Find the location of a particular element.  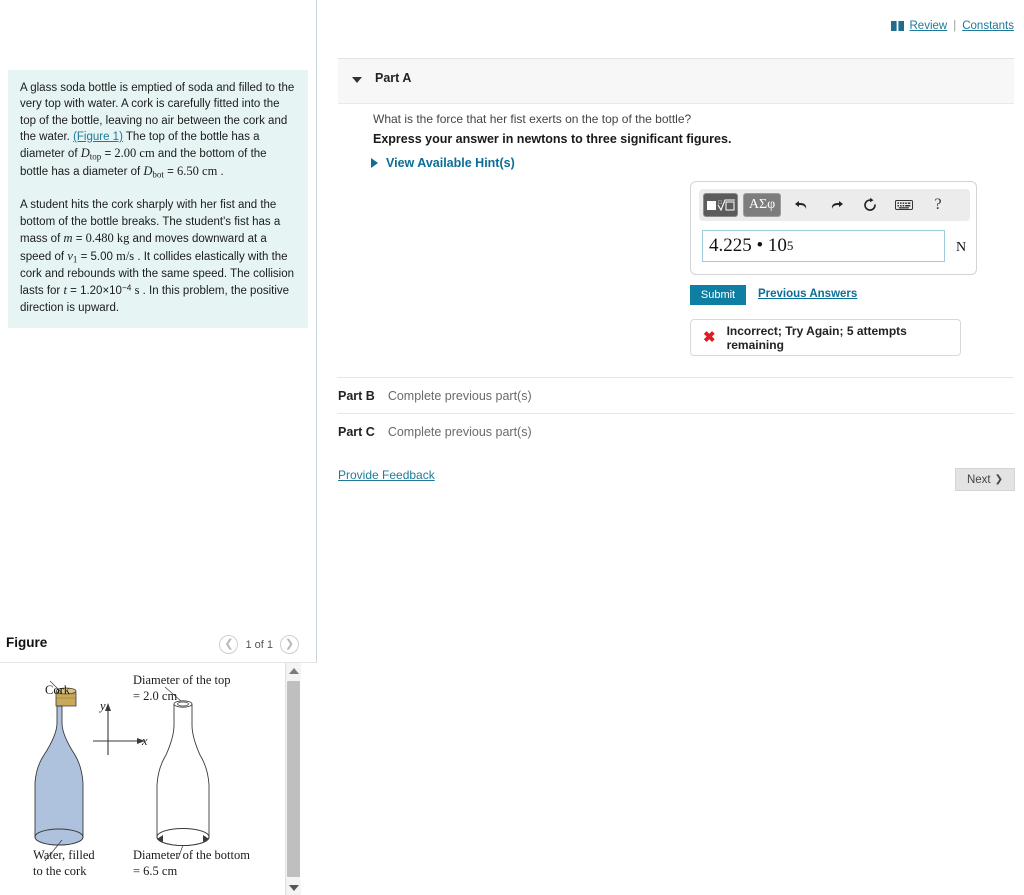

figure-label-axis-x: x is located at coordinates (145, 741).